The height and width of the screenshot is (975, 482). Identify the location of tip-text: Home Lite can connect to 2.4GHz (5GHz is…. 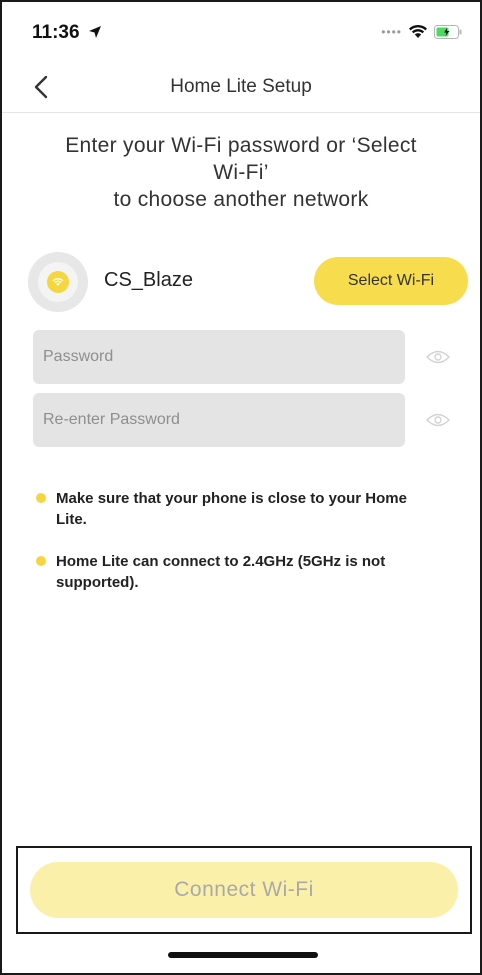
(221, 572).